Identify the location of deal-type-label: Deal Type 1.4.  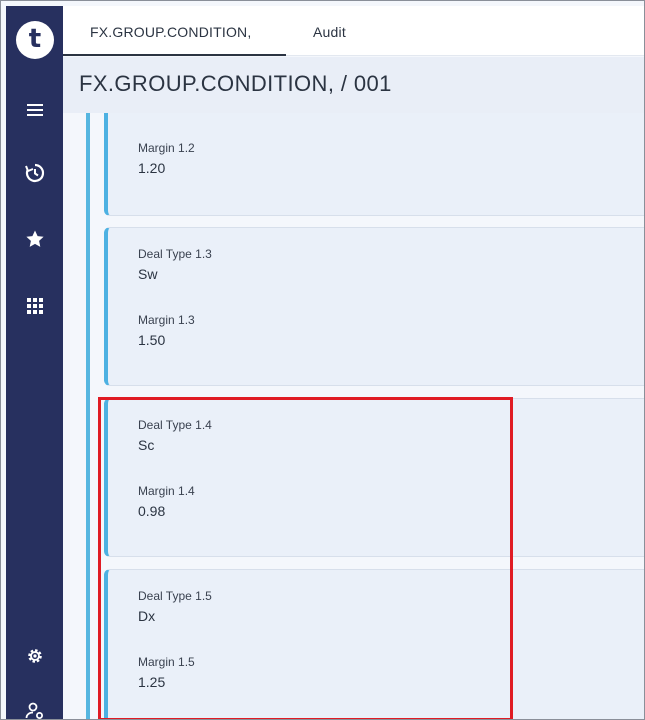
(175, 425).